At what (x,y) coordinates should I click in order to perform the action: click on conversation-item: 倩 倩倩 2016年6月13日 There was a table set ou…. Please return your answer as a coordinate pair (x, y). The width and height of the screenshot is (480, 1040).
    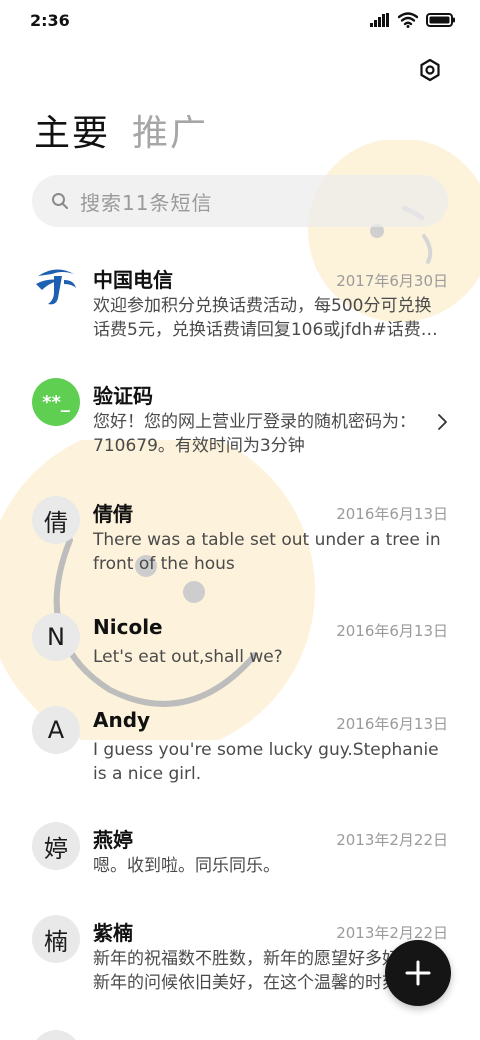
    Looking at the image, I should click on (240, 536).